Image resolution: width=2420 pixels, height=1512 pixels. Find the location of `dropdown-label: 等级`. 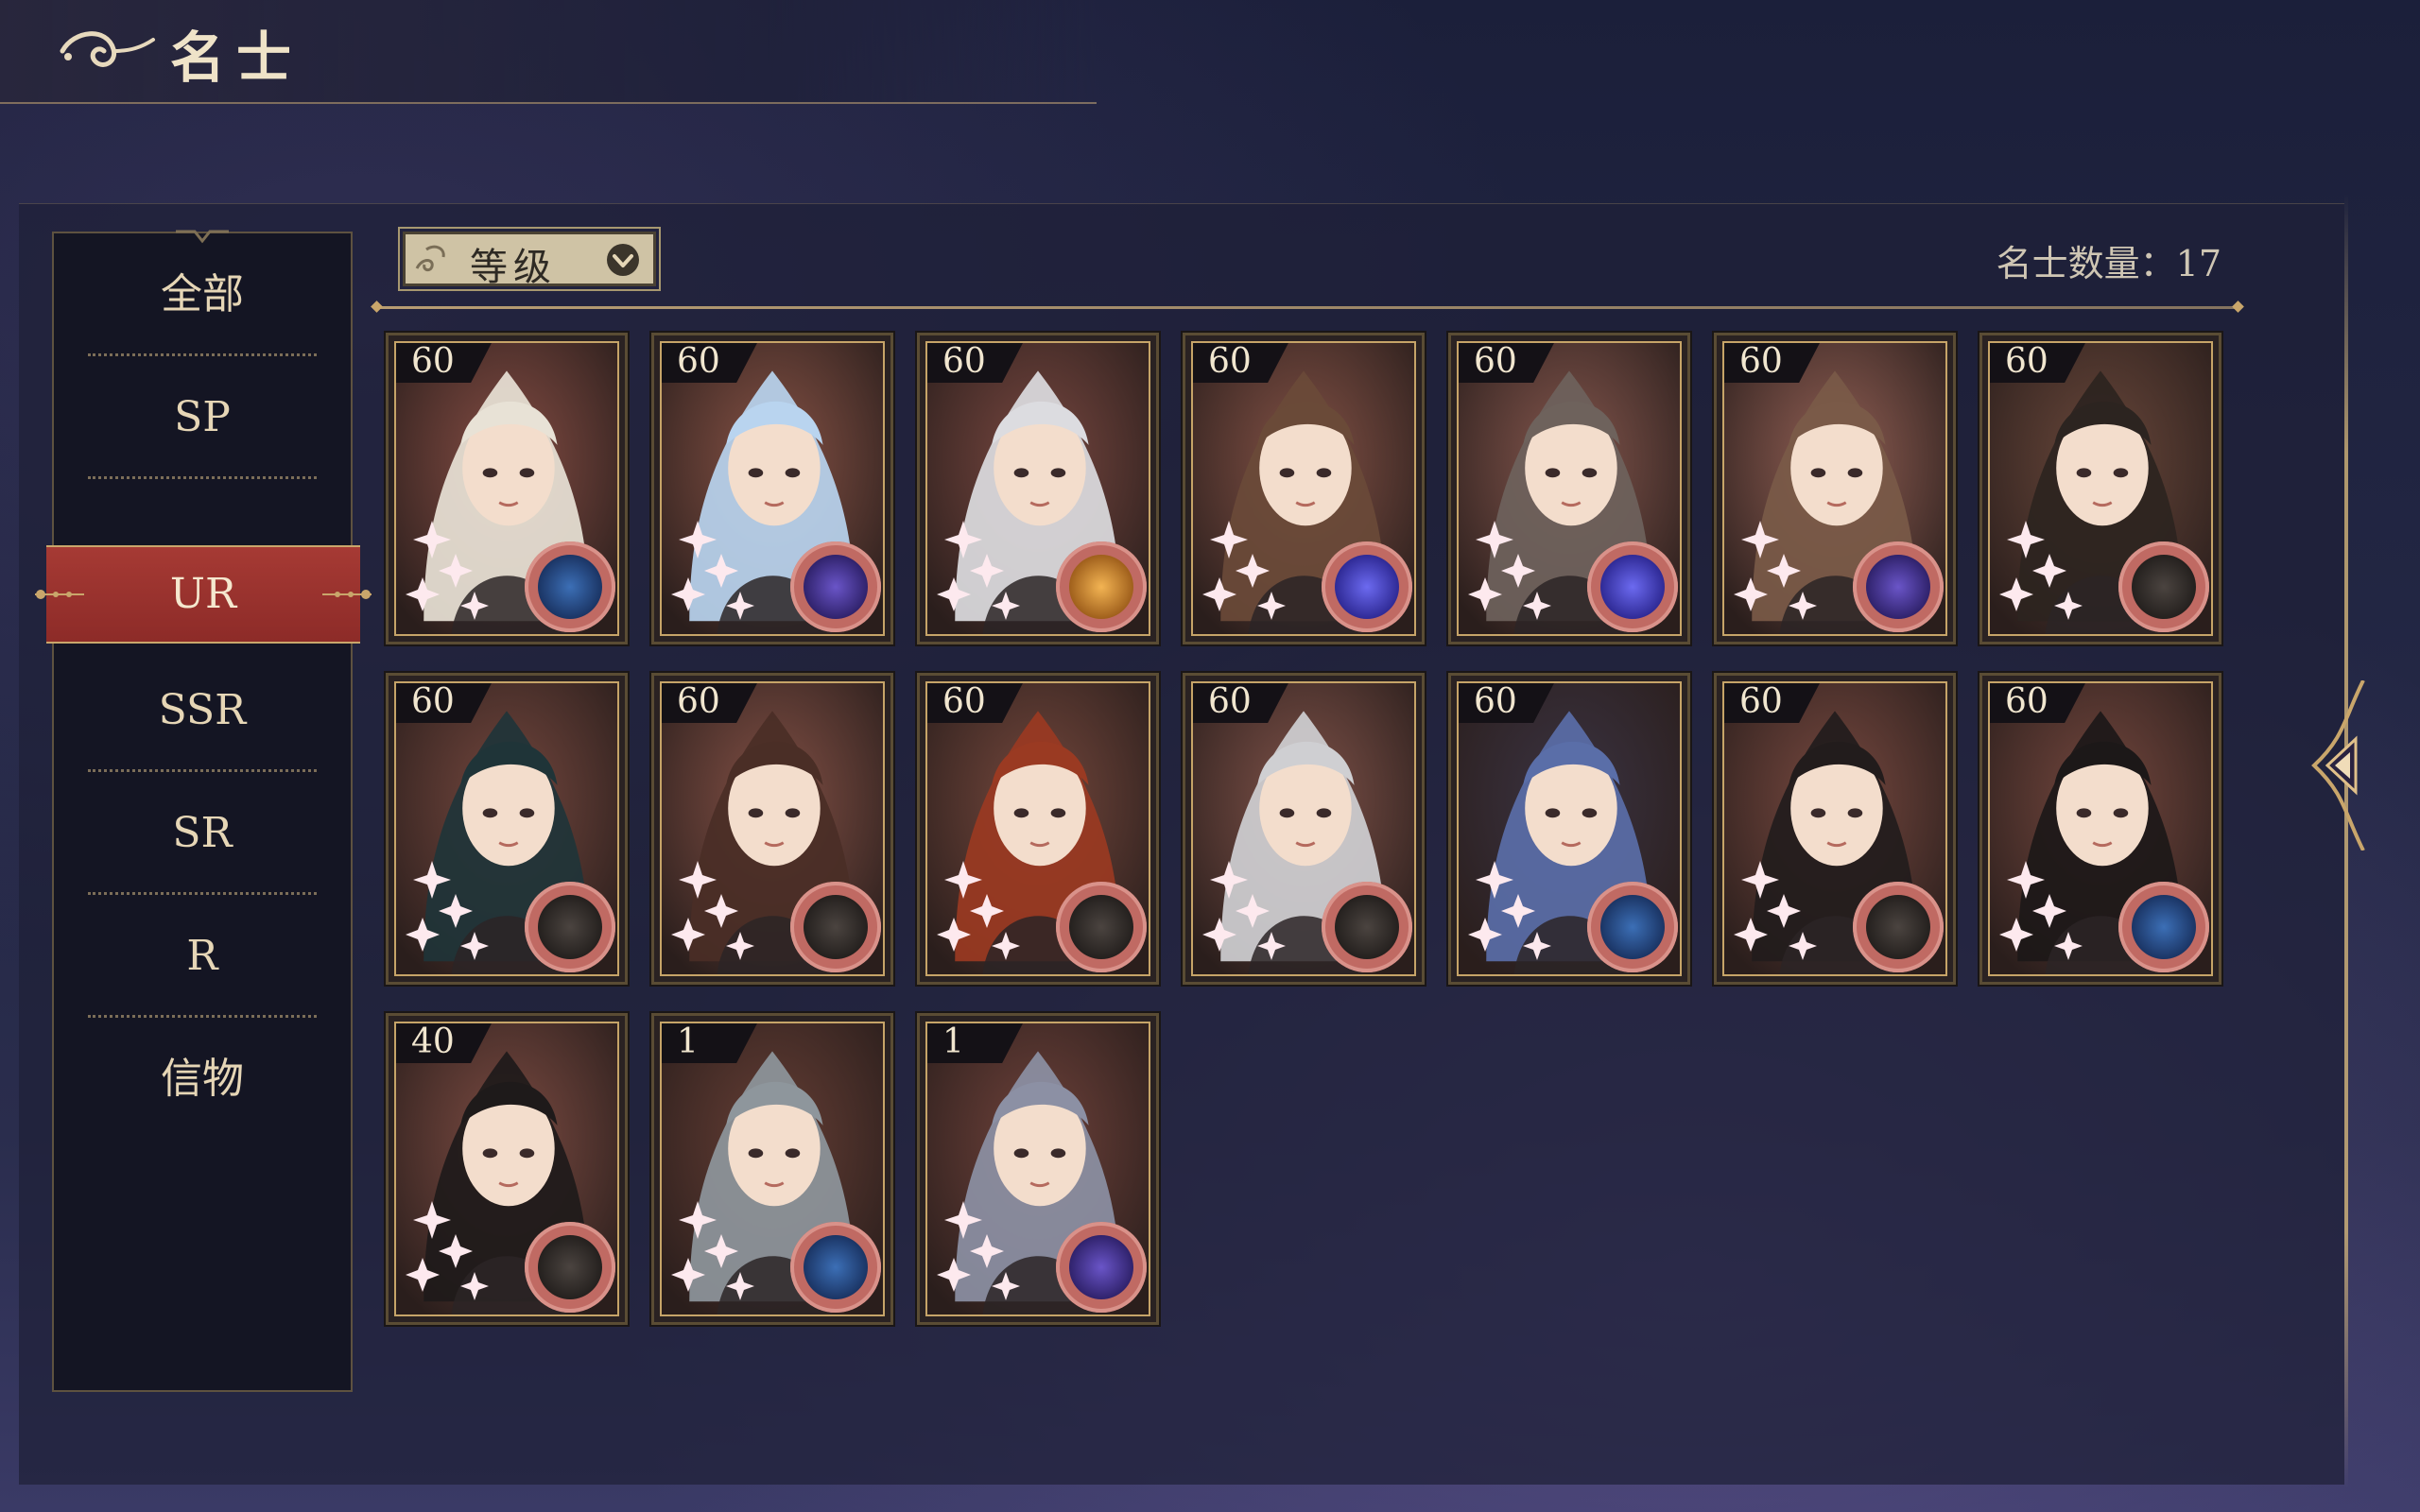

dropdown-label: 等级 is located at coordinates (513, 267).